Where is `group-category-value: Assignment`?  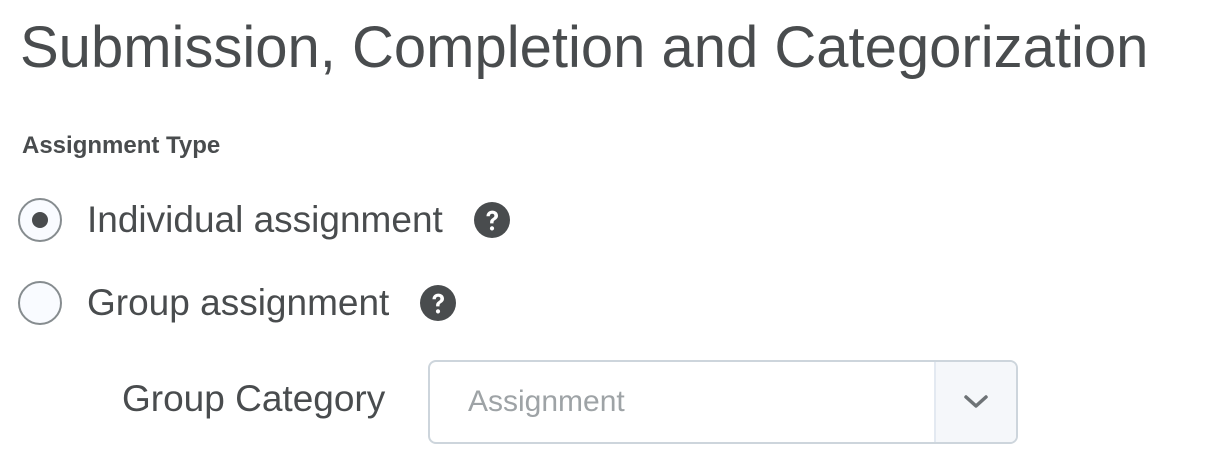 group-category-value: Assignment is located at coordinates (546, 401).